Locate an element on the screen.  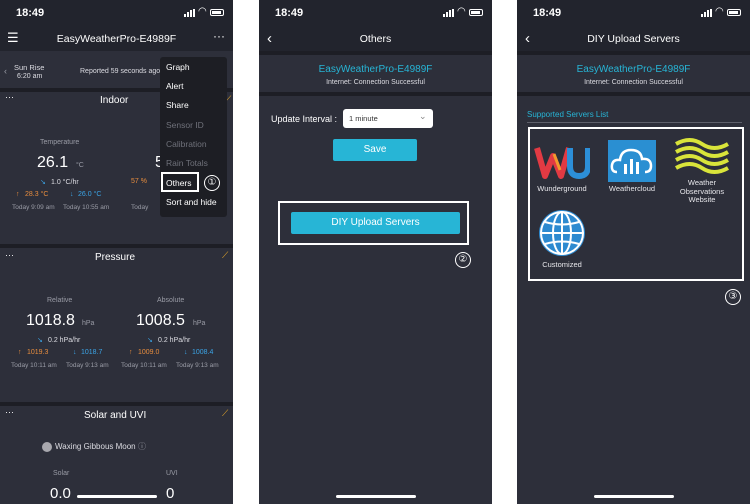
device-title: EasyWeatherPro-E4989F is located at coordinates (116, 39).